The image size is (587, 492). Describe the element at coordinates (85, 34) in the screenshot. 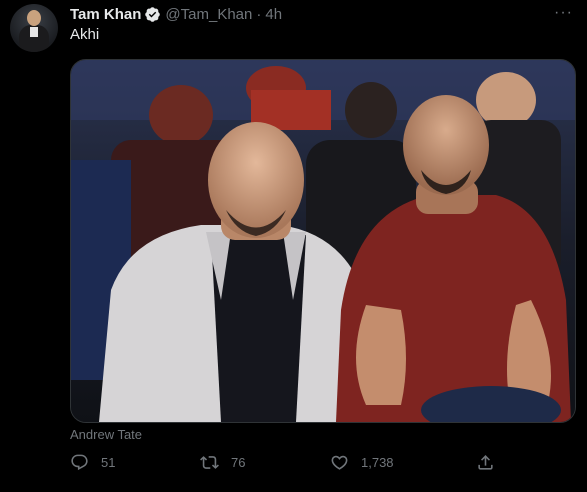

I see `tweet-text: Akhi` at that location.